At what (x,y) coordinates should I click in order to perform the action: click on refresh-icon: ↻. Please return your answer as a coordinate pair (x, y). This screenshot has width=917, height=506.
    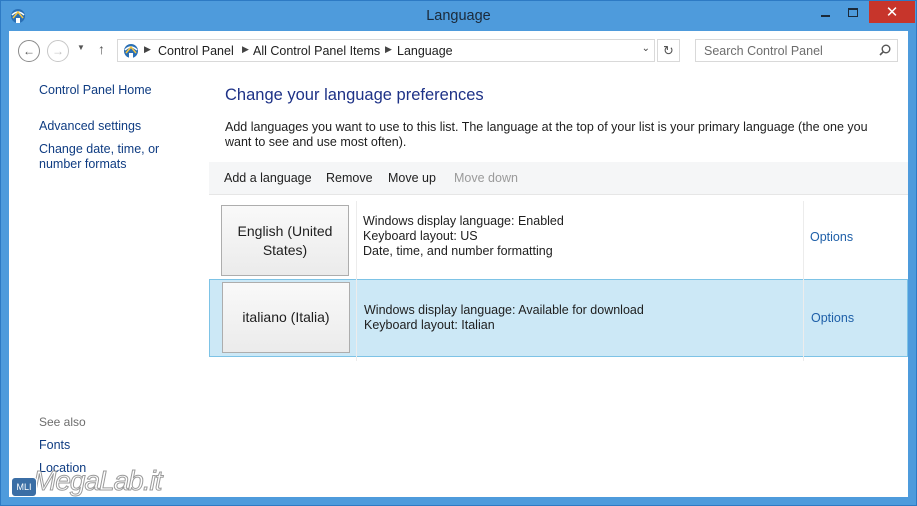
    Looking at the image, I should click on (668, 50).